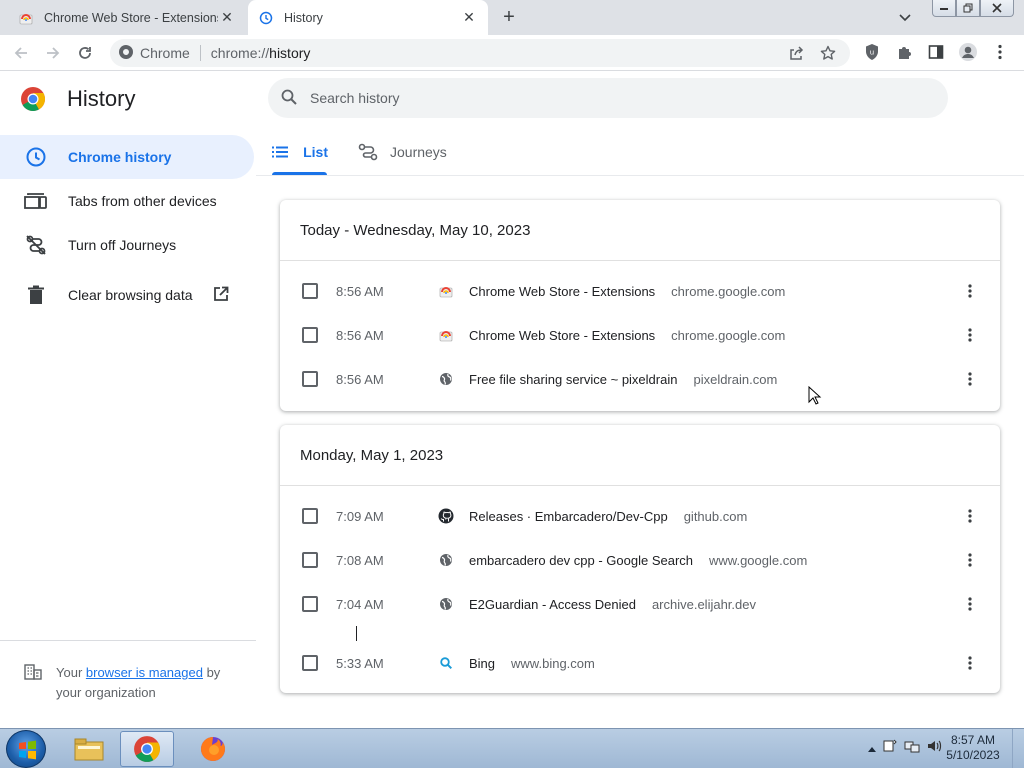 This screenshot has width=1024, height=768. Describe the element at coordinates (997, 8) in the screenshot. I see `close-window-button` at that location.